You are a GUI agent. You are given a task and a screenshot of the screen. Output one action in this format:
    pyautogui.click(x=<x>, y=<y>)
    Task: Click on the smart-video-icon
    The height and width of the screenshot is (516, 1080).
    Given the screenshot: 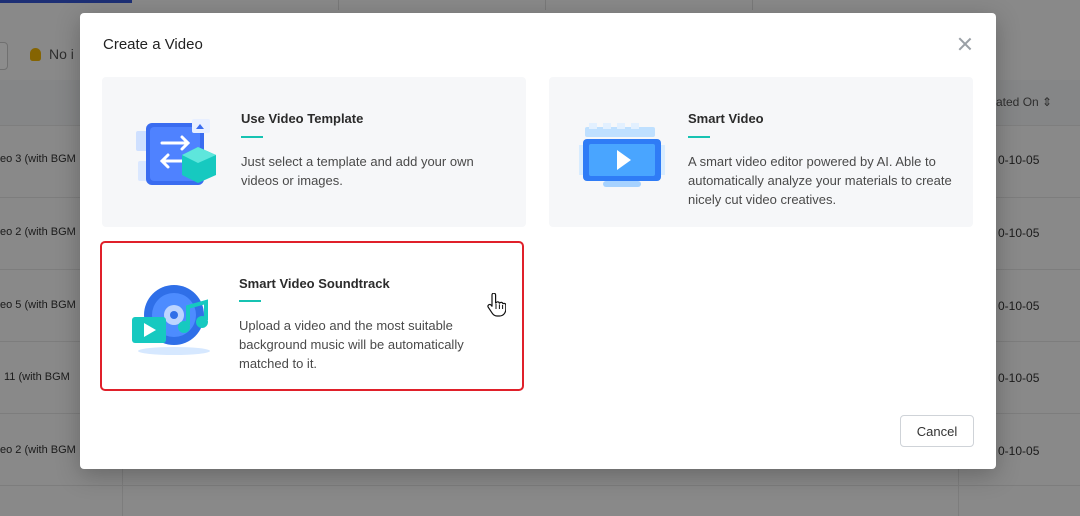 What is the action you would take?
    pyautogui.click(x=623, y=155)
    